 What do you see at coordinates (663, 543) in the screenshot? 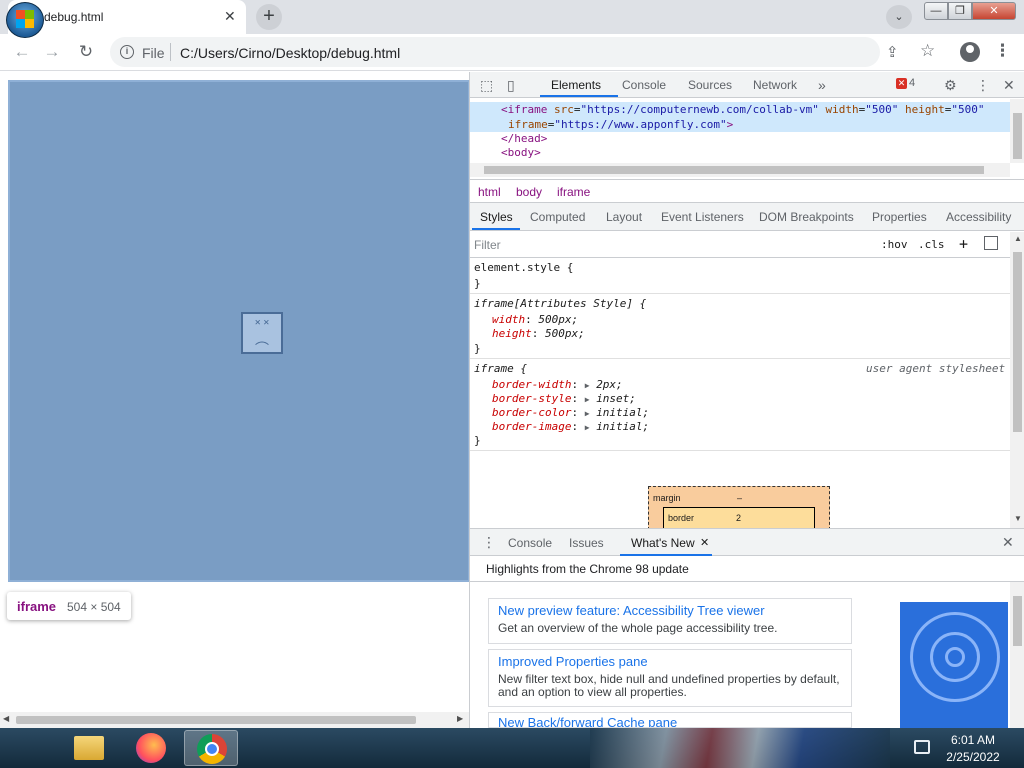
I see `drawer-tab-whats-new: What's New` at bounding box center [663, 543].